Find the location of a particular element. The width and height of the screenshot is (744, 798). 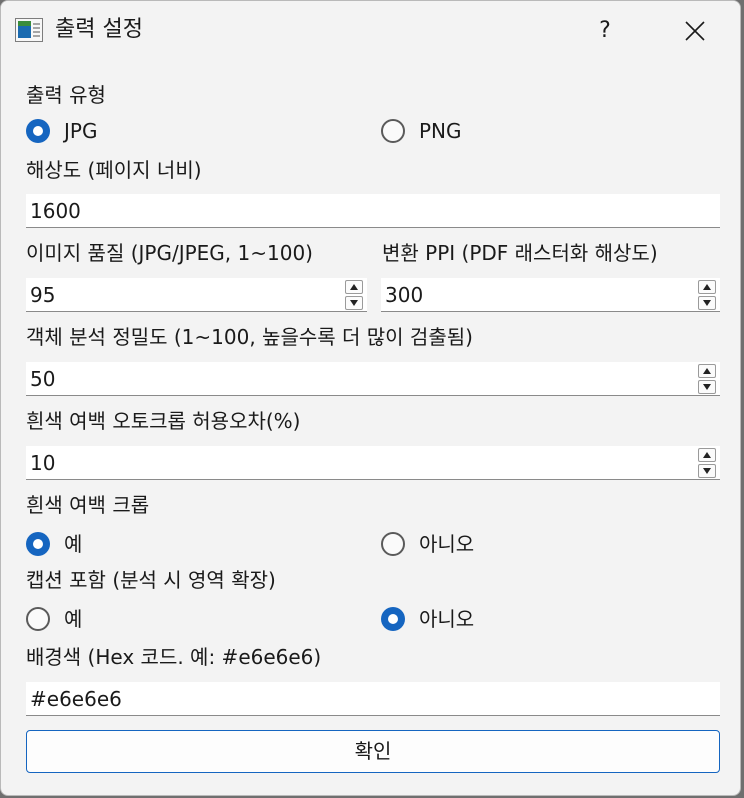

convert-ppi-label: 변환 PPI (PDF 래스터화 해상도) is located at coordinates (520, 253).